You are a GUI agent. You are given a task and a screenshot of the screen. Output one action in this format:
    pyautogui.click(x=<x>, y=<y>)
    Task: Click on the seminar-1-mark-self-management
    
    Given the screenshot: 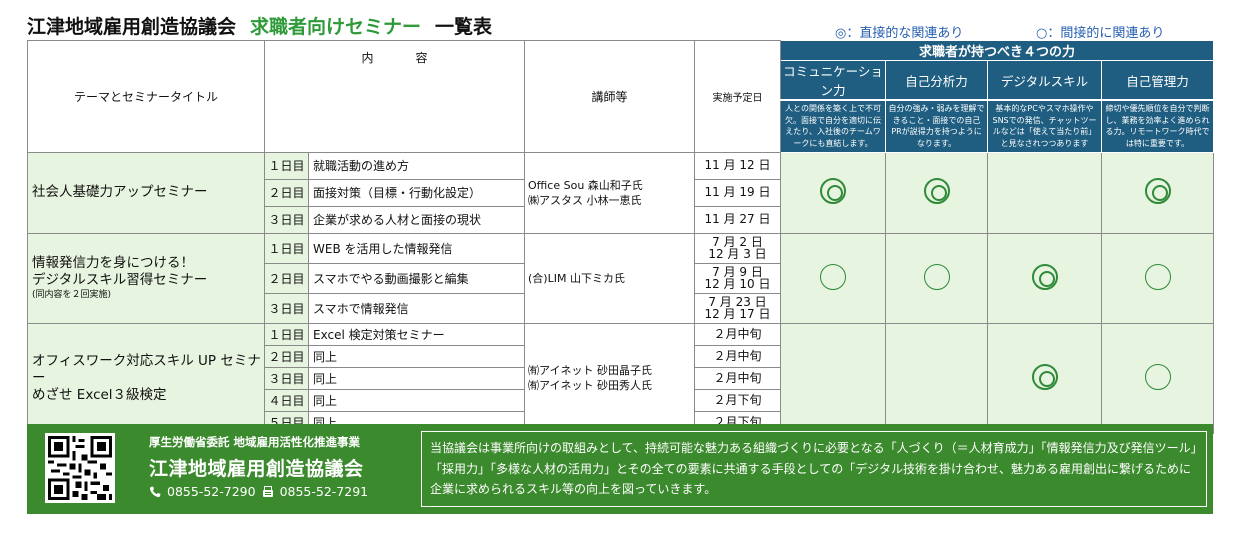 What is the action you would take?
    pyautogui.click(x=1158, y=192)
    